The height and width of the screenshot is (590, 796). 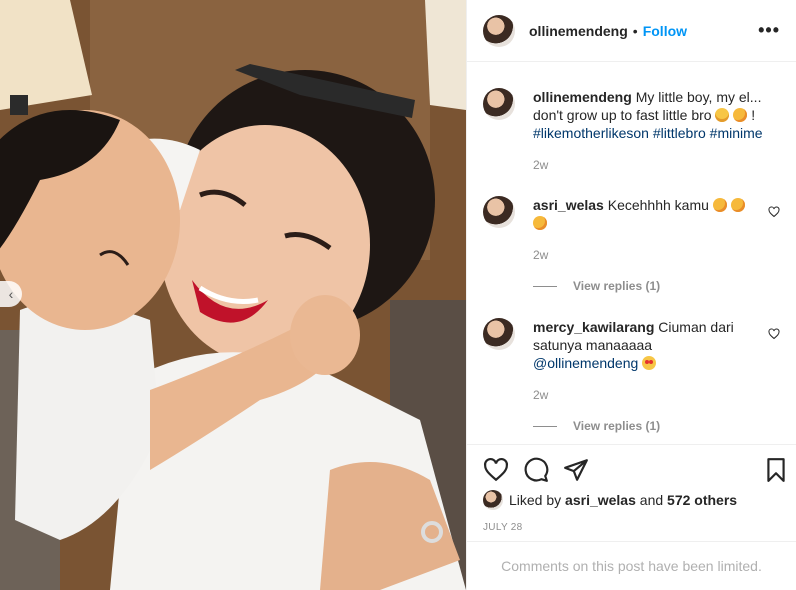 I want to click on likes-summary: Liked by asri_welas and 572 others, so click(x=610, y=500).